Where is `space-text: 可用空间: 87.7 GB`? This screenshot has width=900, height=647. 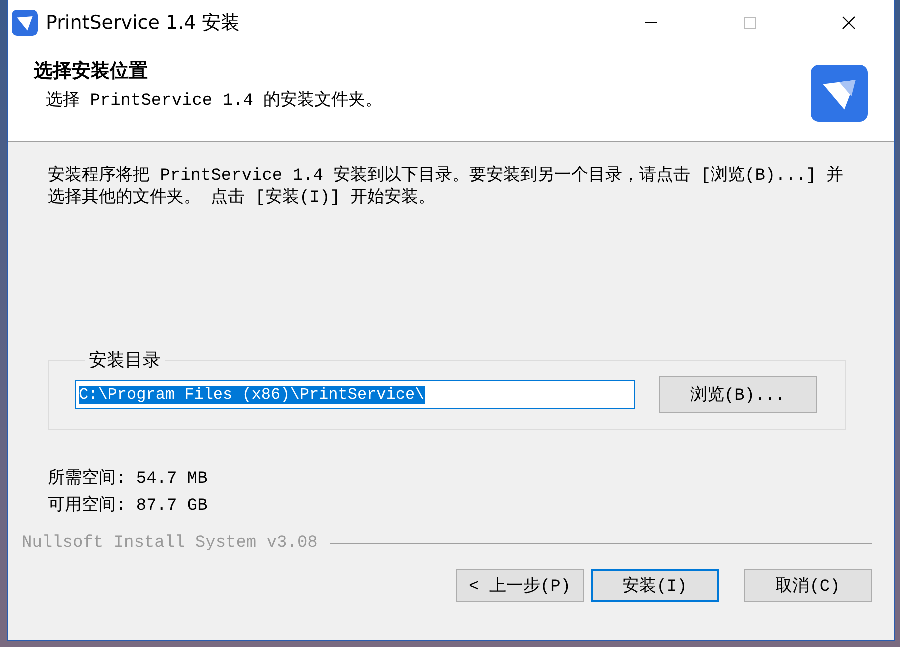
space-text: 可用空间: 87.7 GB is located at coordinates (128, 506).